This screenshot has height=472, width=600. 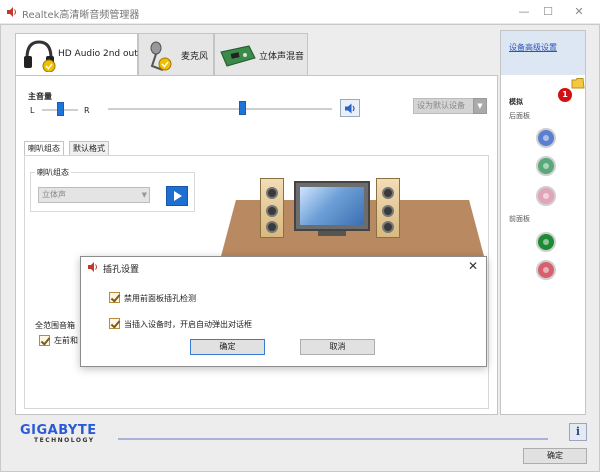 What do you see at coordinates (80, 13) in the screenshot?
I see `window-title: Realtek高清晰音频管理器` at bounding box center [80, 13].